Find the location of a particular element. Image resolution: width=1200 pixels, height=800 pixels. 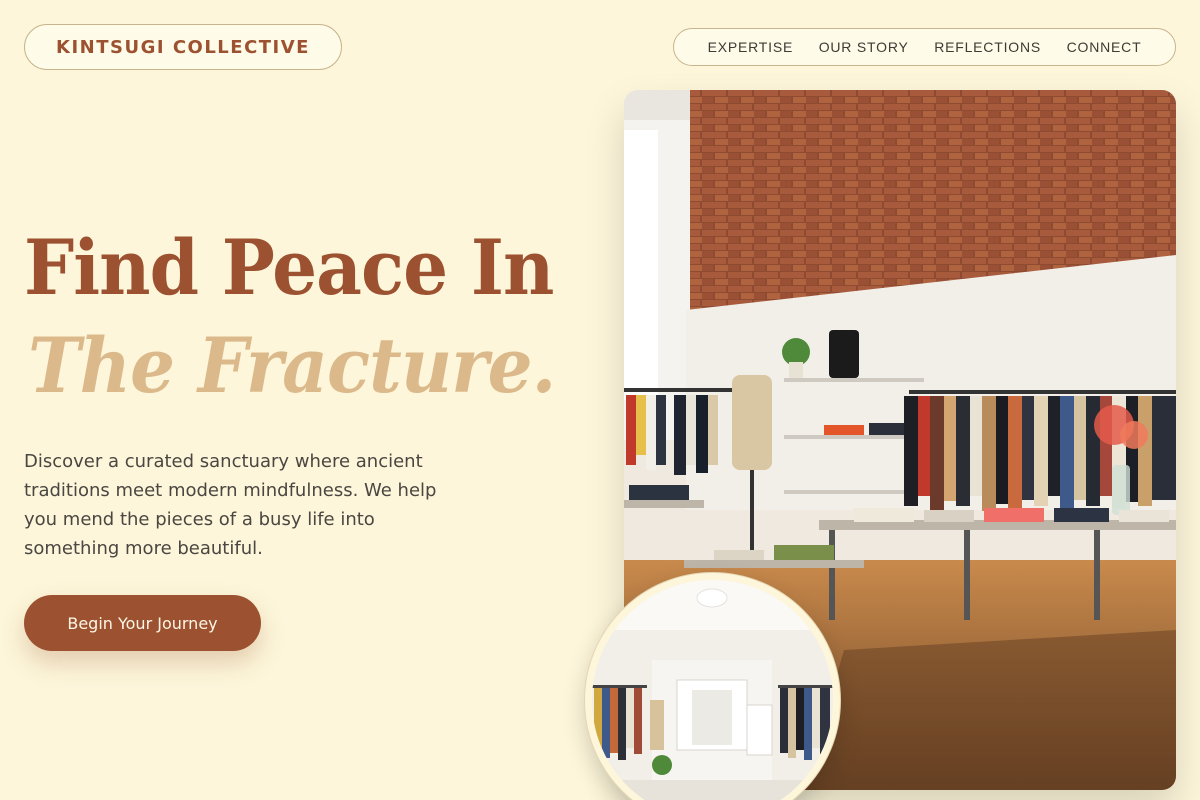

nav-link-connect: CONNECT is located at coordinates (1104, 47).